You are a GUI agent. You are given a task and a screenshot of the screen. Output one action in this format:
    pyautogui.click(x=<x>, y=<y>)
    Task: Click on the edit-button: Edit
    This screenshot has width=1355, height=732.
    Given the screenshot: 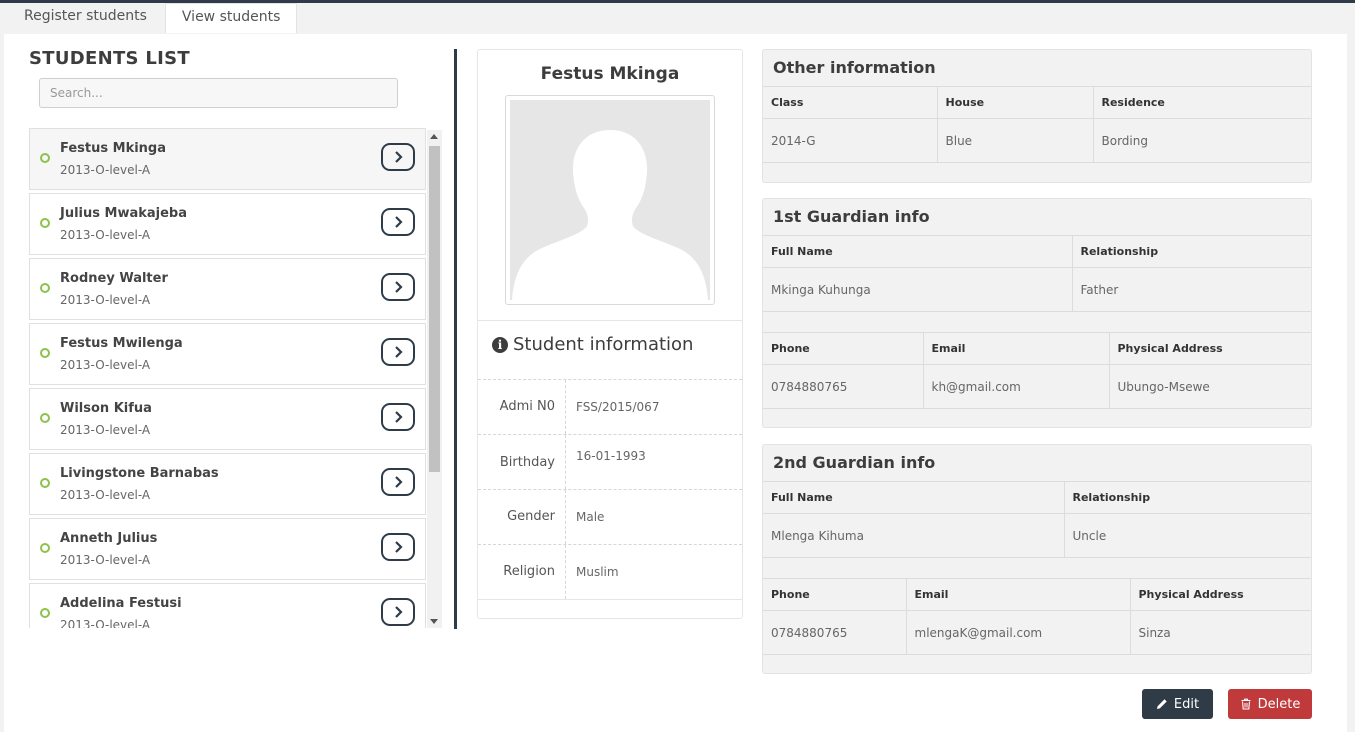 What is the action you would take?
    pyautogui.click(x=1177, y=704)
    